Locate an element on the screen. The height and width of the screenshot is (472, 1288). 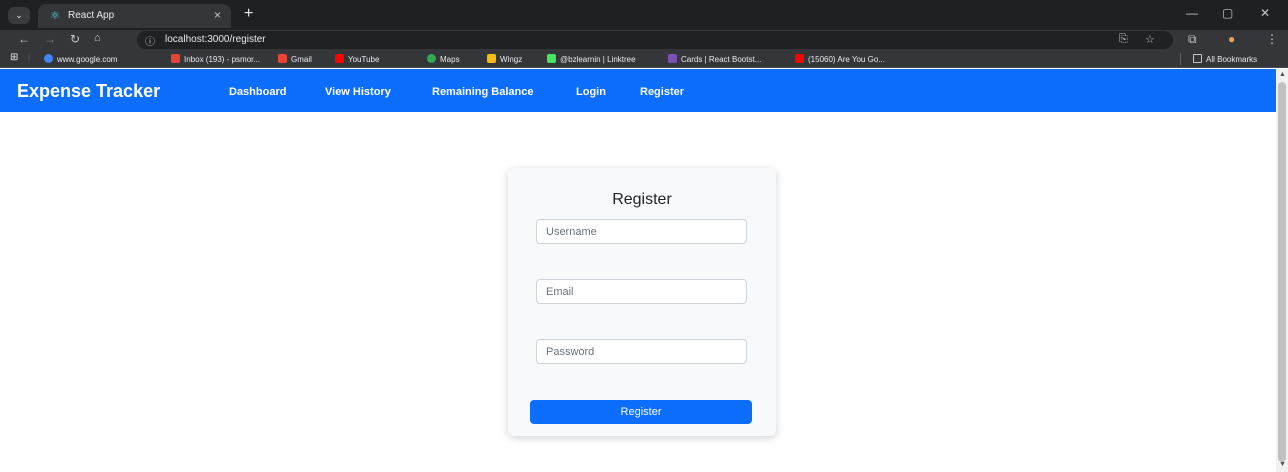
url-text: localhost:3000/register is located at coordinates (215, 39).